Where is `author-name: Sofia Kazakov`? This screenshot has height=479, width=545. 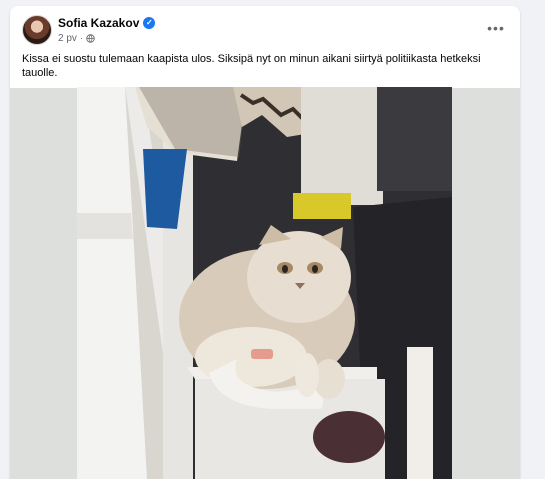
author-name: Sofia Kazakov is located at coordinates (98, 23).